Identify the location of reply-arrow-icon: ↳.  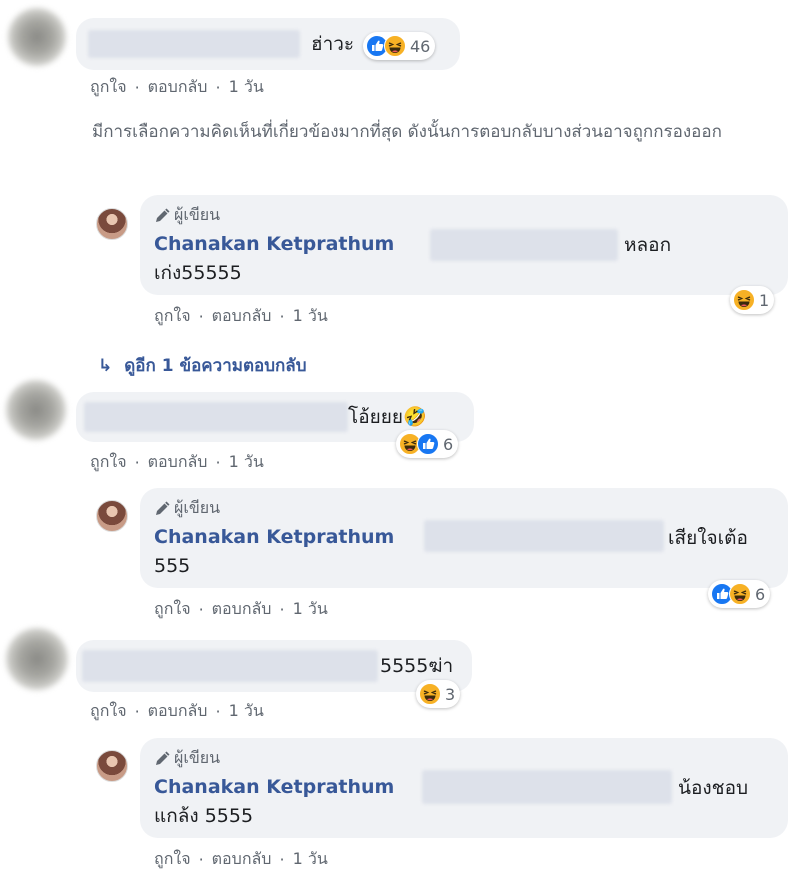
(105, 365).